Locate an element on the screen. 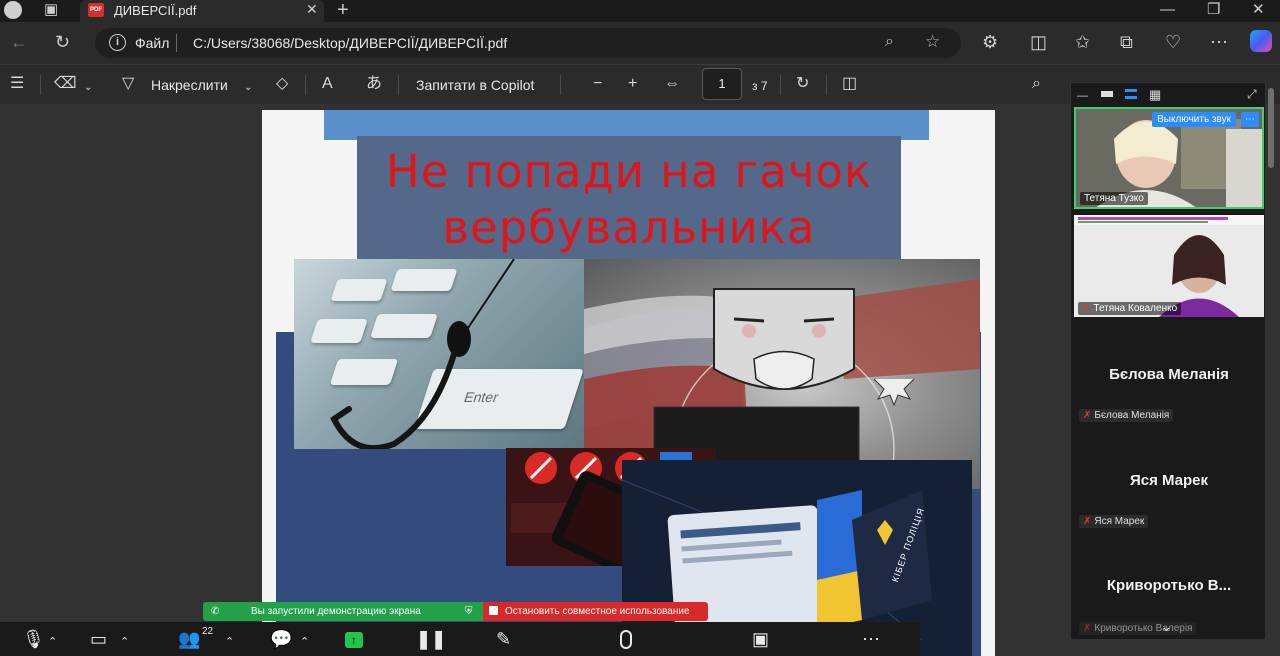  apps-icon: ▣ is located at coordinates (760, 639).